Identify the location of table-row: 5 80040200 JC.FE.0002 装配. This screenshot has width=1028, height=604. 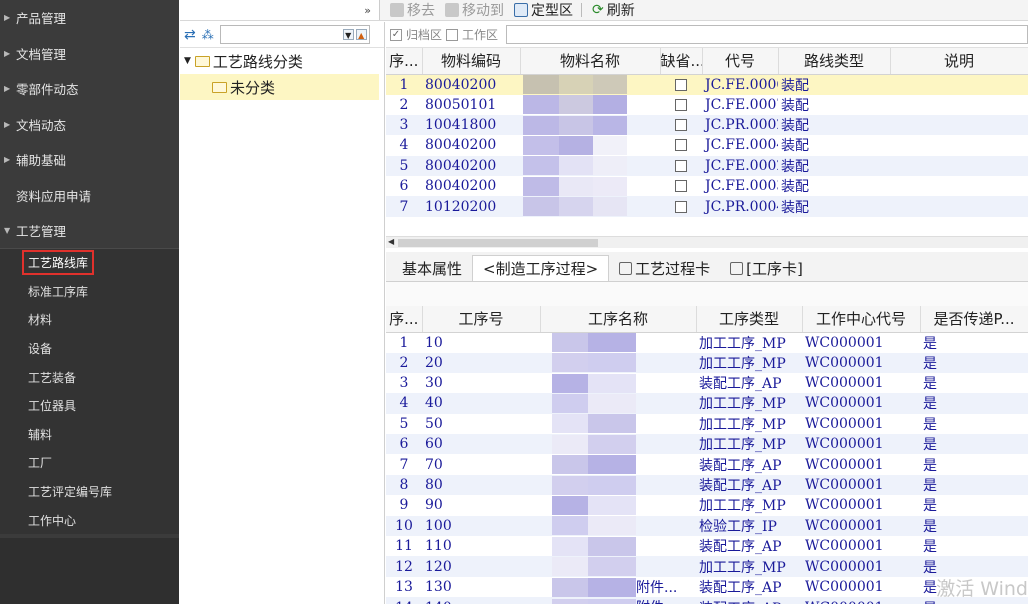
(707, 166).